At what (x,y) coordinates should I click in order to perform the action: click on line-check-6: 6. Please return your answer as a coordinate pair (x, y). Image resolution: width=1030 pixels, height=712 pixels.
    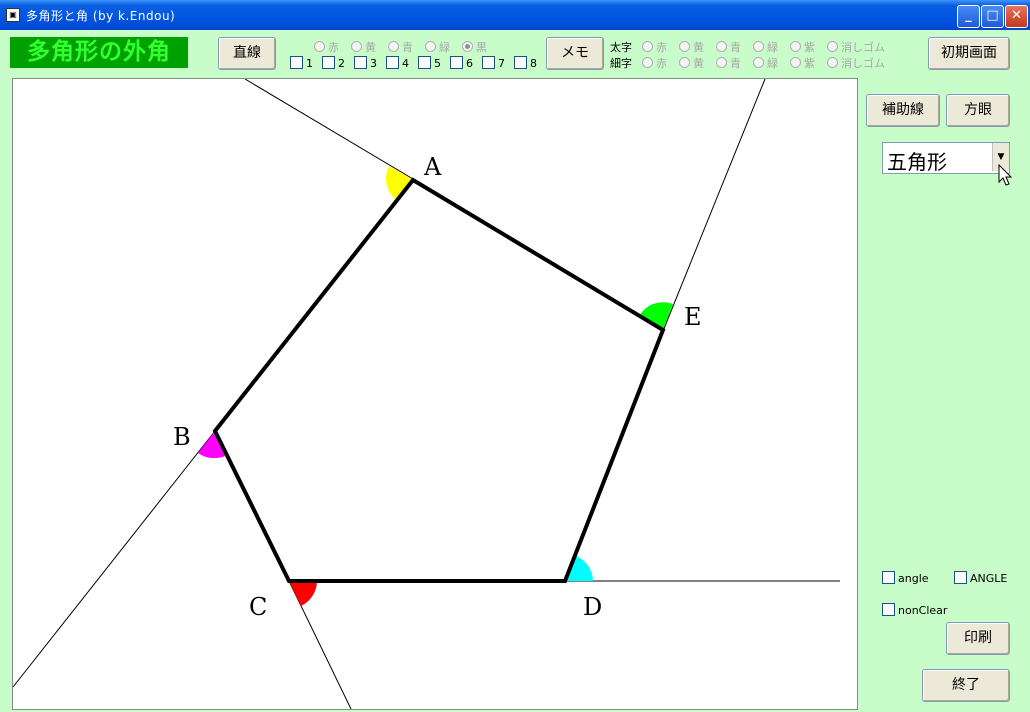
    Looking at the image, I should click on (461, 63).